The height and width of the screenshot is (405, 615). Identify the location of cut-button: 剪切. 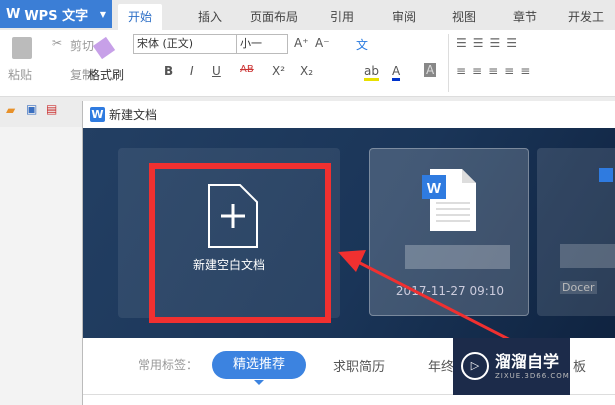
(82, 45).